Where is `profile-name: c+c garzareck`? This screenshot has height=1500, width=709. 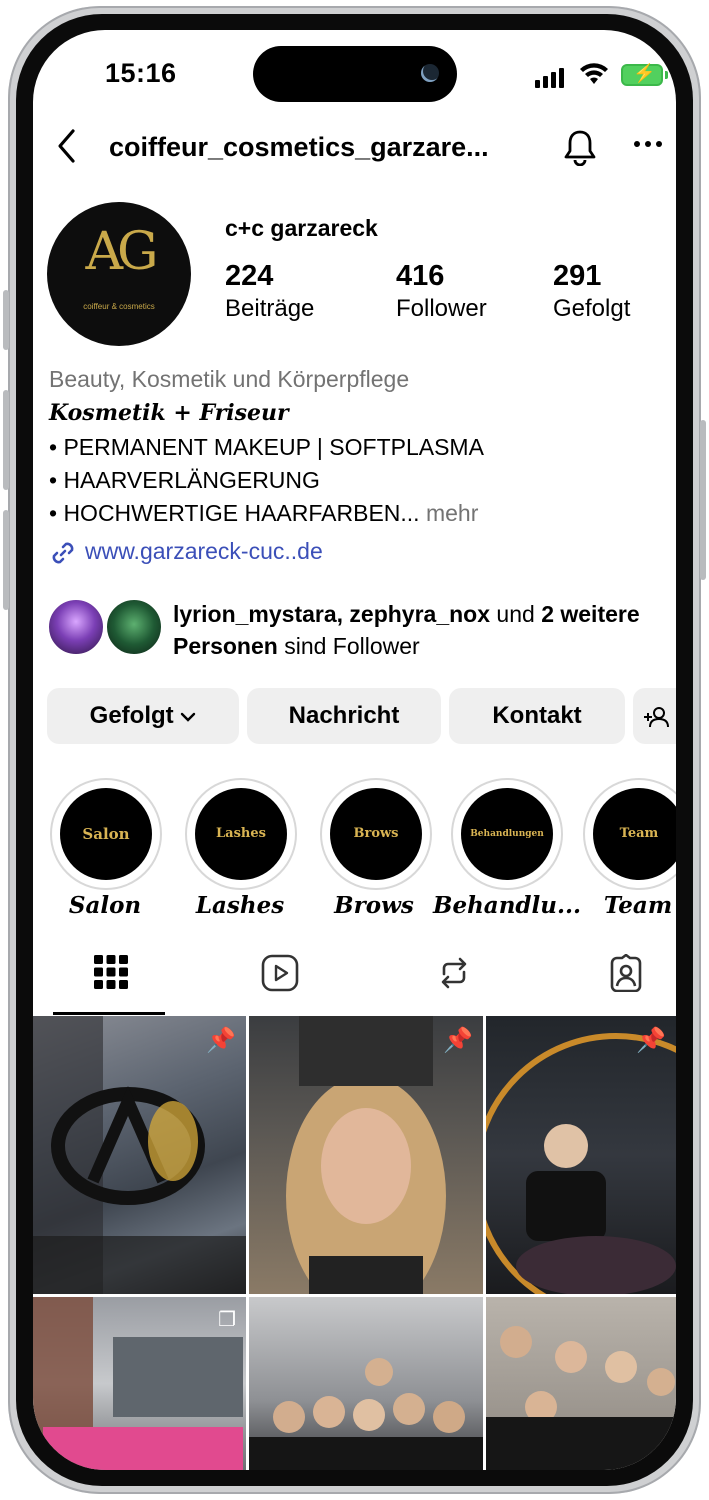 profile-name: c+c garzareck is located at coordinates (301, 228).